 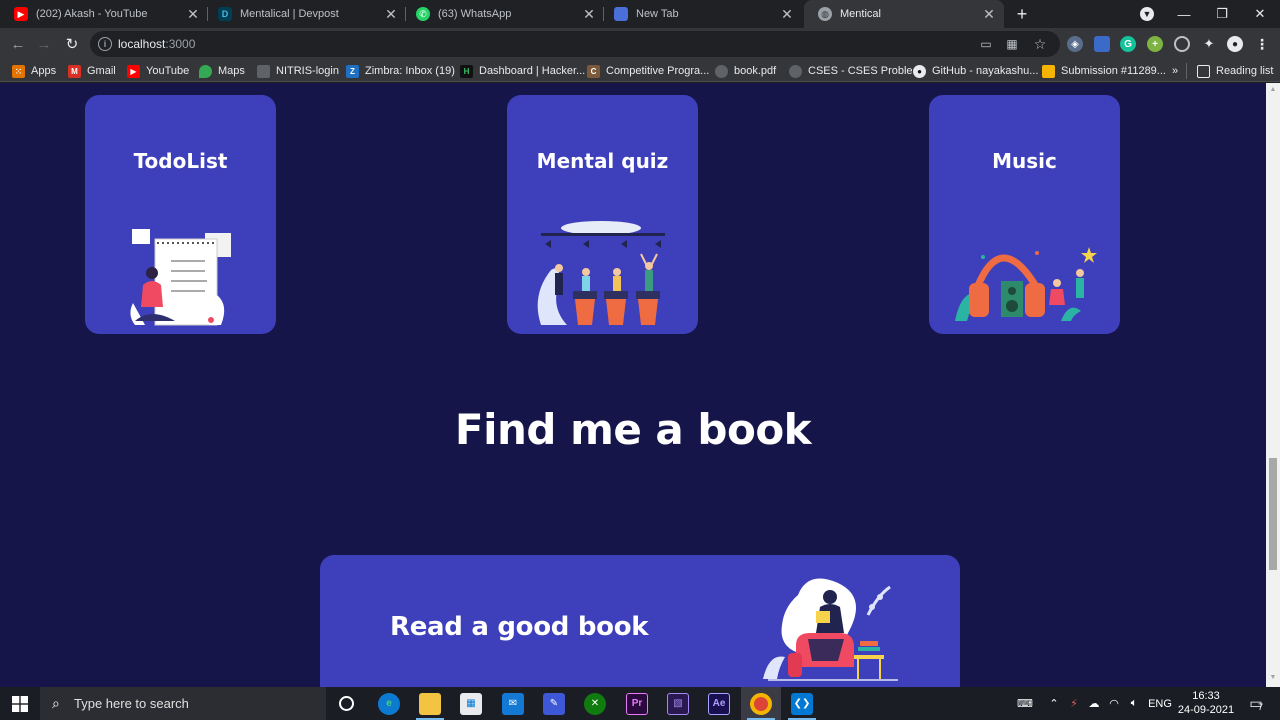 I want to click on close-window-button: ✕, so click(x=1260, y=14).